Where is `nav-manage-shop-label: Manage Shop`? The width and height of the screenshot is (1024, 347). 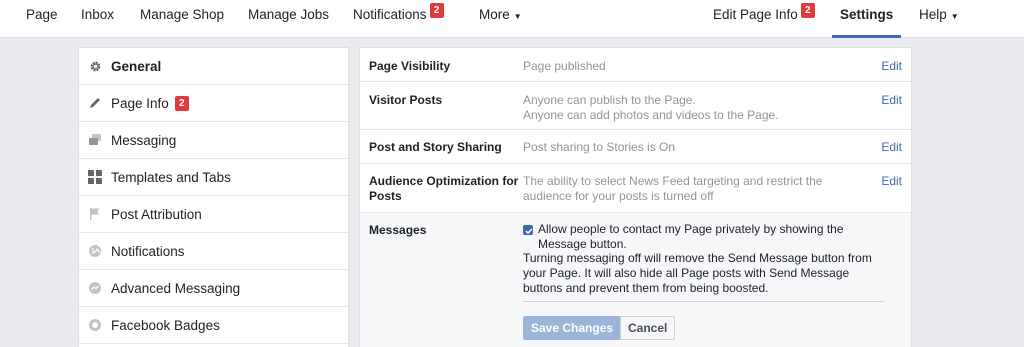
nav-manage-shop-label: Manage Shop is located at coordinates (182, 14).